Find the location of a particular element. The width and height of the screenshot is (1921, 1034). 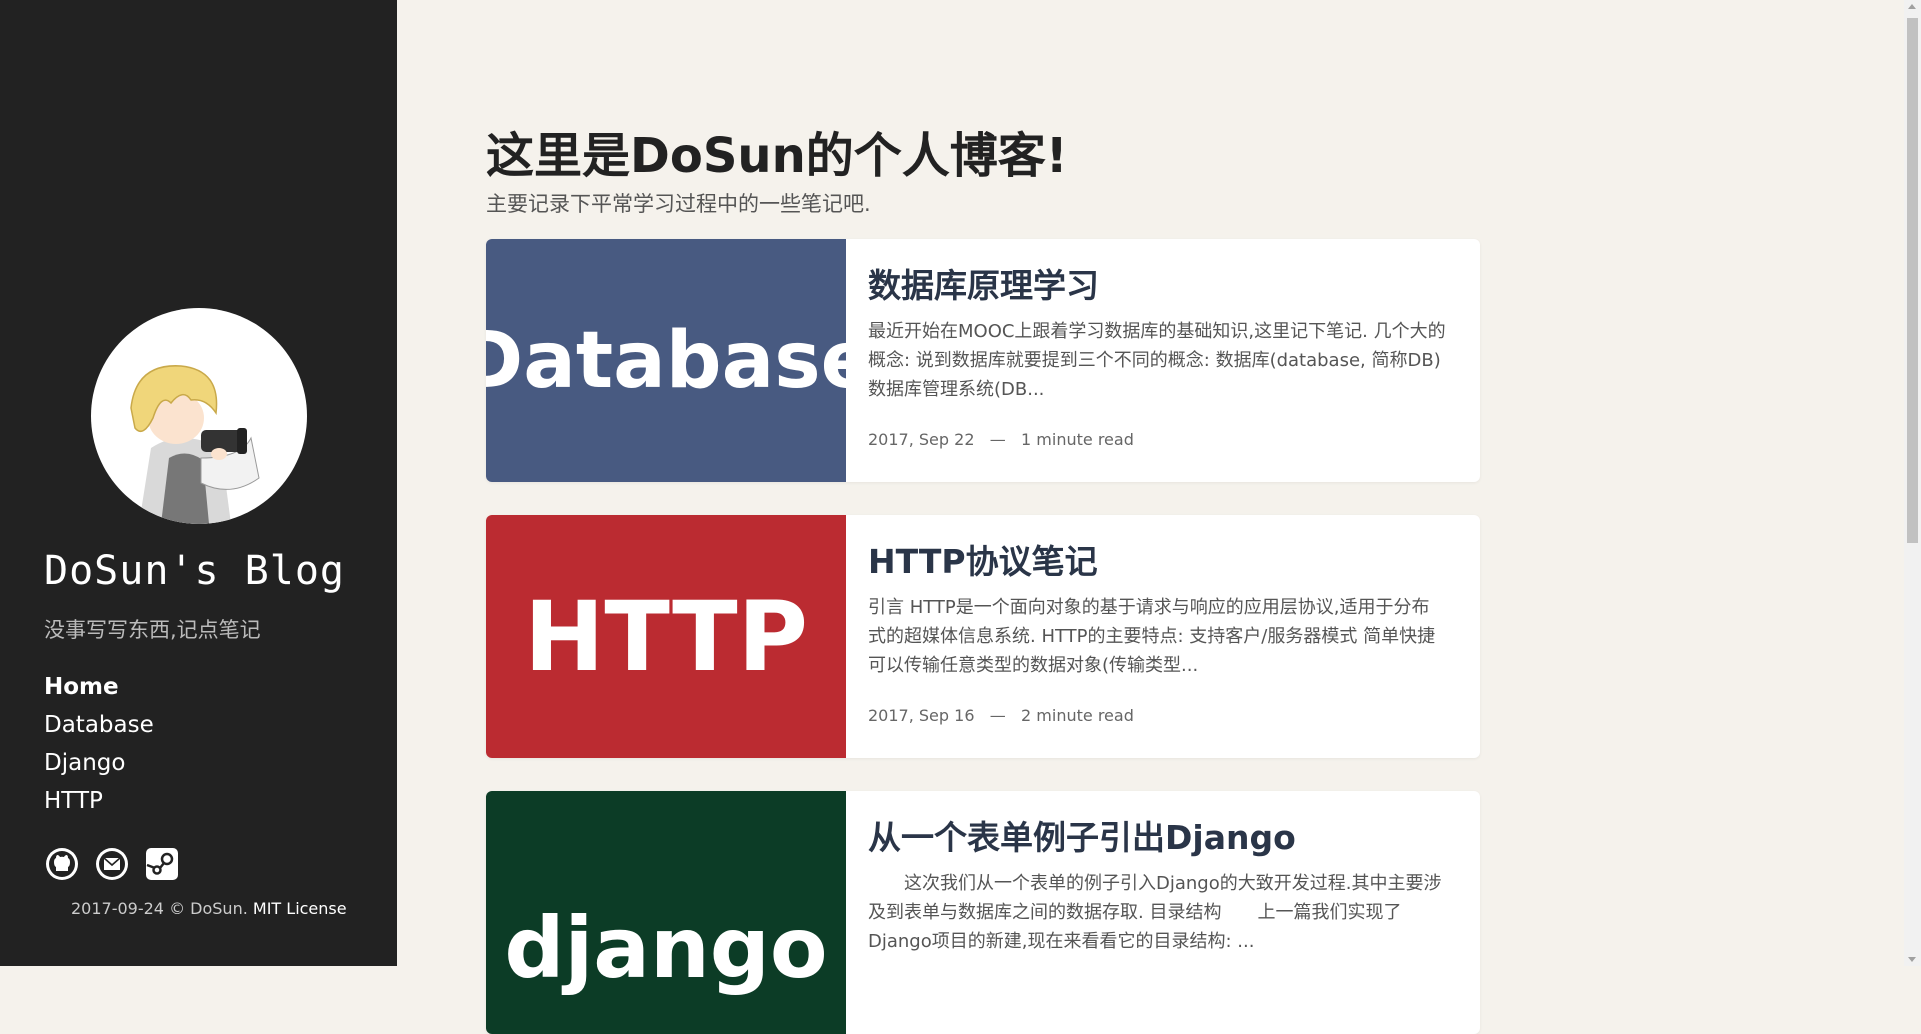

mail-icon is located at coordinates (112, 864).